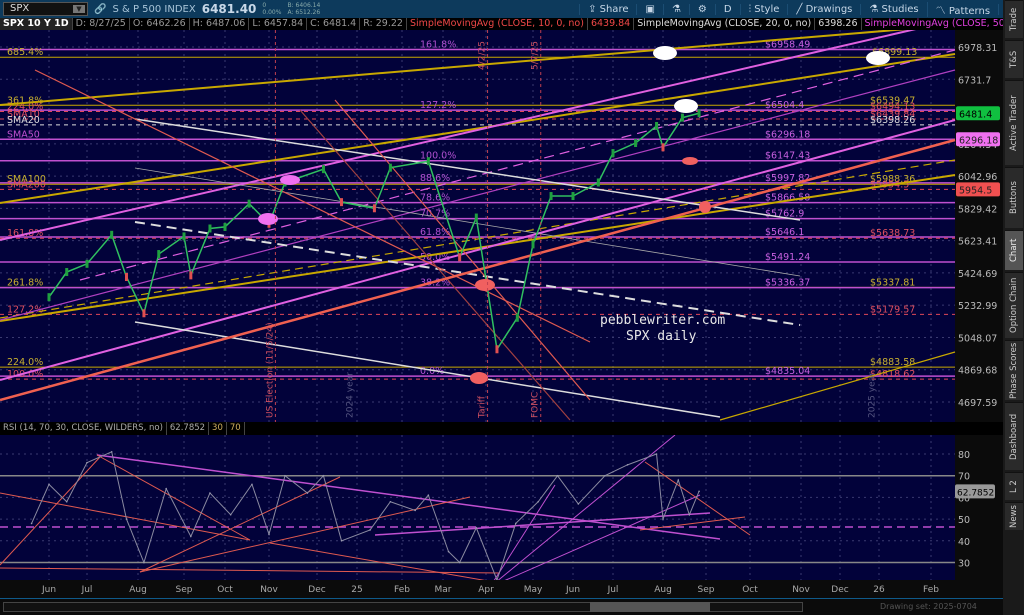 The width and height of the screenshot is (1024, 615). Describe the element at coordinates (964, 542) in the screenshot. I see `rsi-tick: 40` at that location.